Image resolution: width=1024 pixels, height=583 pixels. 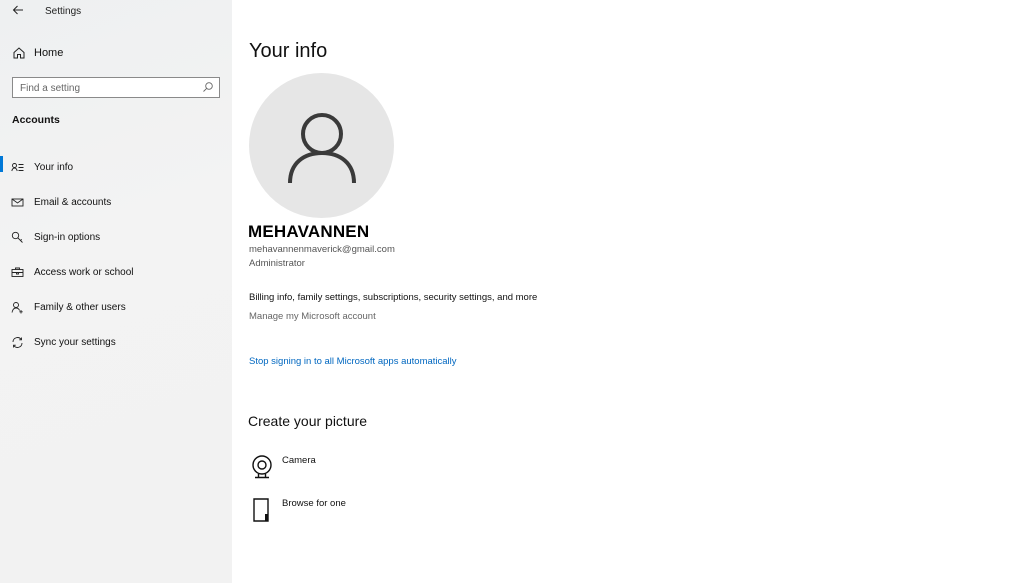 I want to click on key-icon, so click(x=17, y=237).